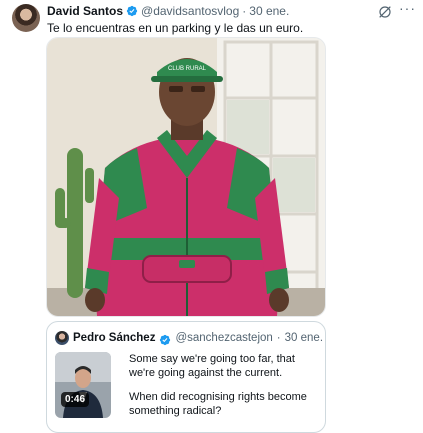 This screenshot has height=433, width=423. What do you see at coordinates (165, 340) in the screenshot?
I see `quoted-verified-icon` at bounding box center [165, 340].